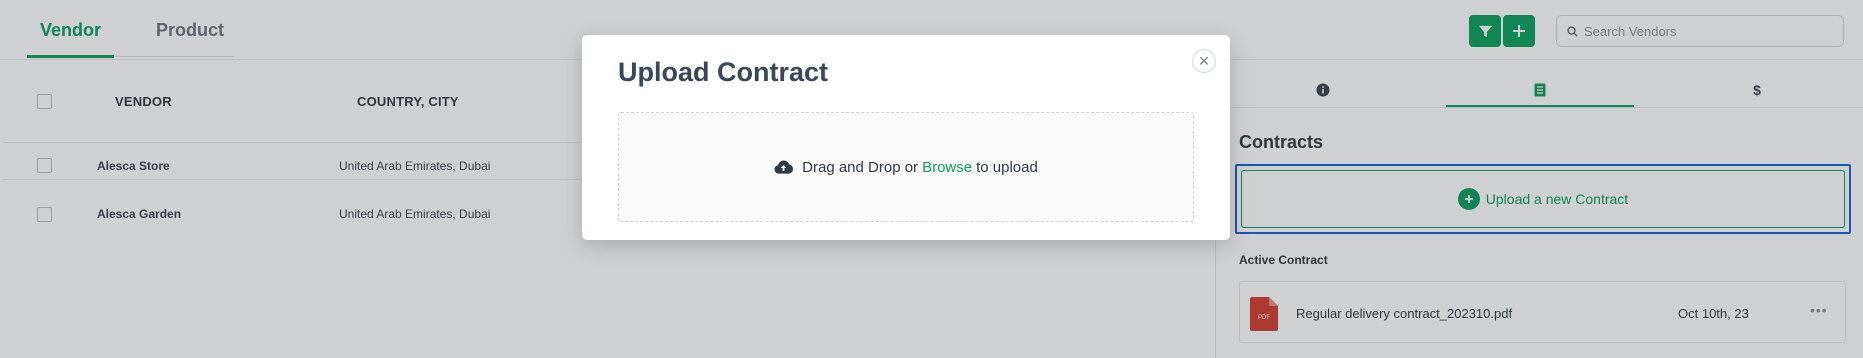  I want to click on modal-title: Upload Contract, so click(723, 72).